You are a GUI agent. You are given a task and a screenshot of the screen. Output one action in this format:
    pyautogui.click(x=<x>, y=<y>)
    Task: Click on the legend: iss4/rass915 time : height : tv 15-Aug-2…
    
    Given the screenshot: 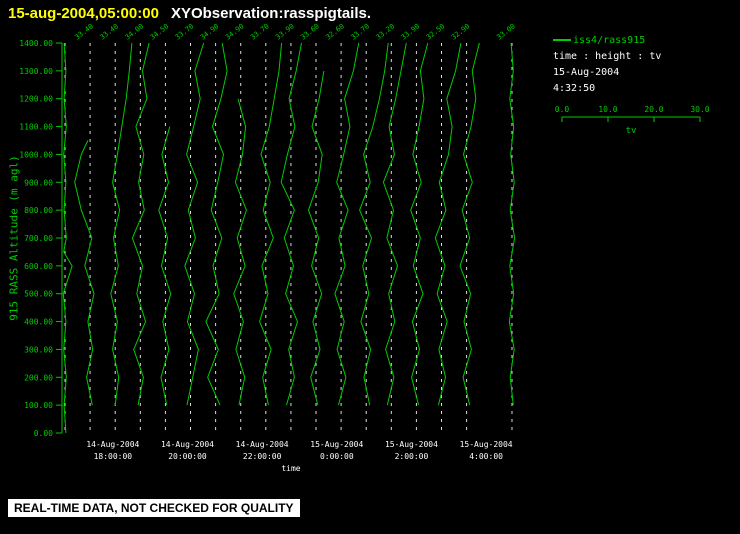 What is the action you would take?
    pyautogui.click(x=607, y=65)
    